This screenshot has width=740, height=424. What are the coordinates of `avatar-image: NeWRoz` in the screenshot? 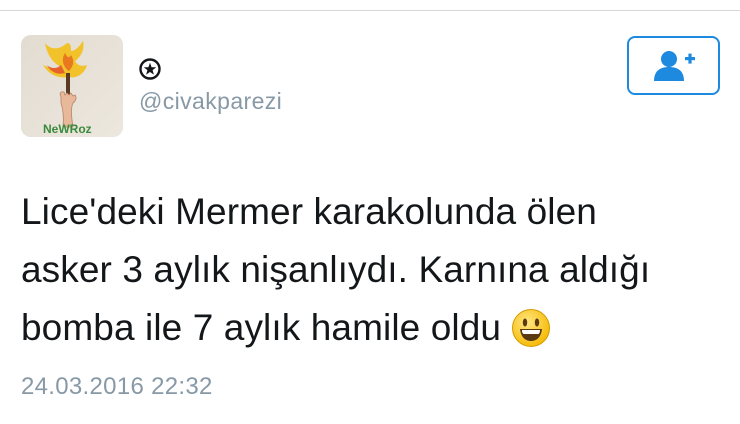 It's located at (72, 86).